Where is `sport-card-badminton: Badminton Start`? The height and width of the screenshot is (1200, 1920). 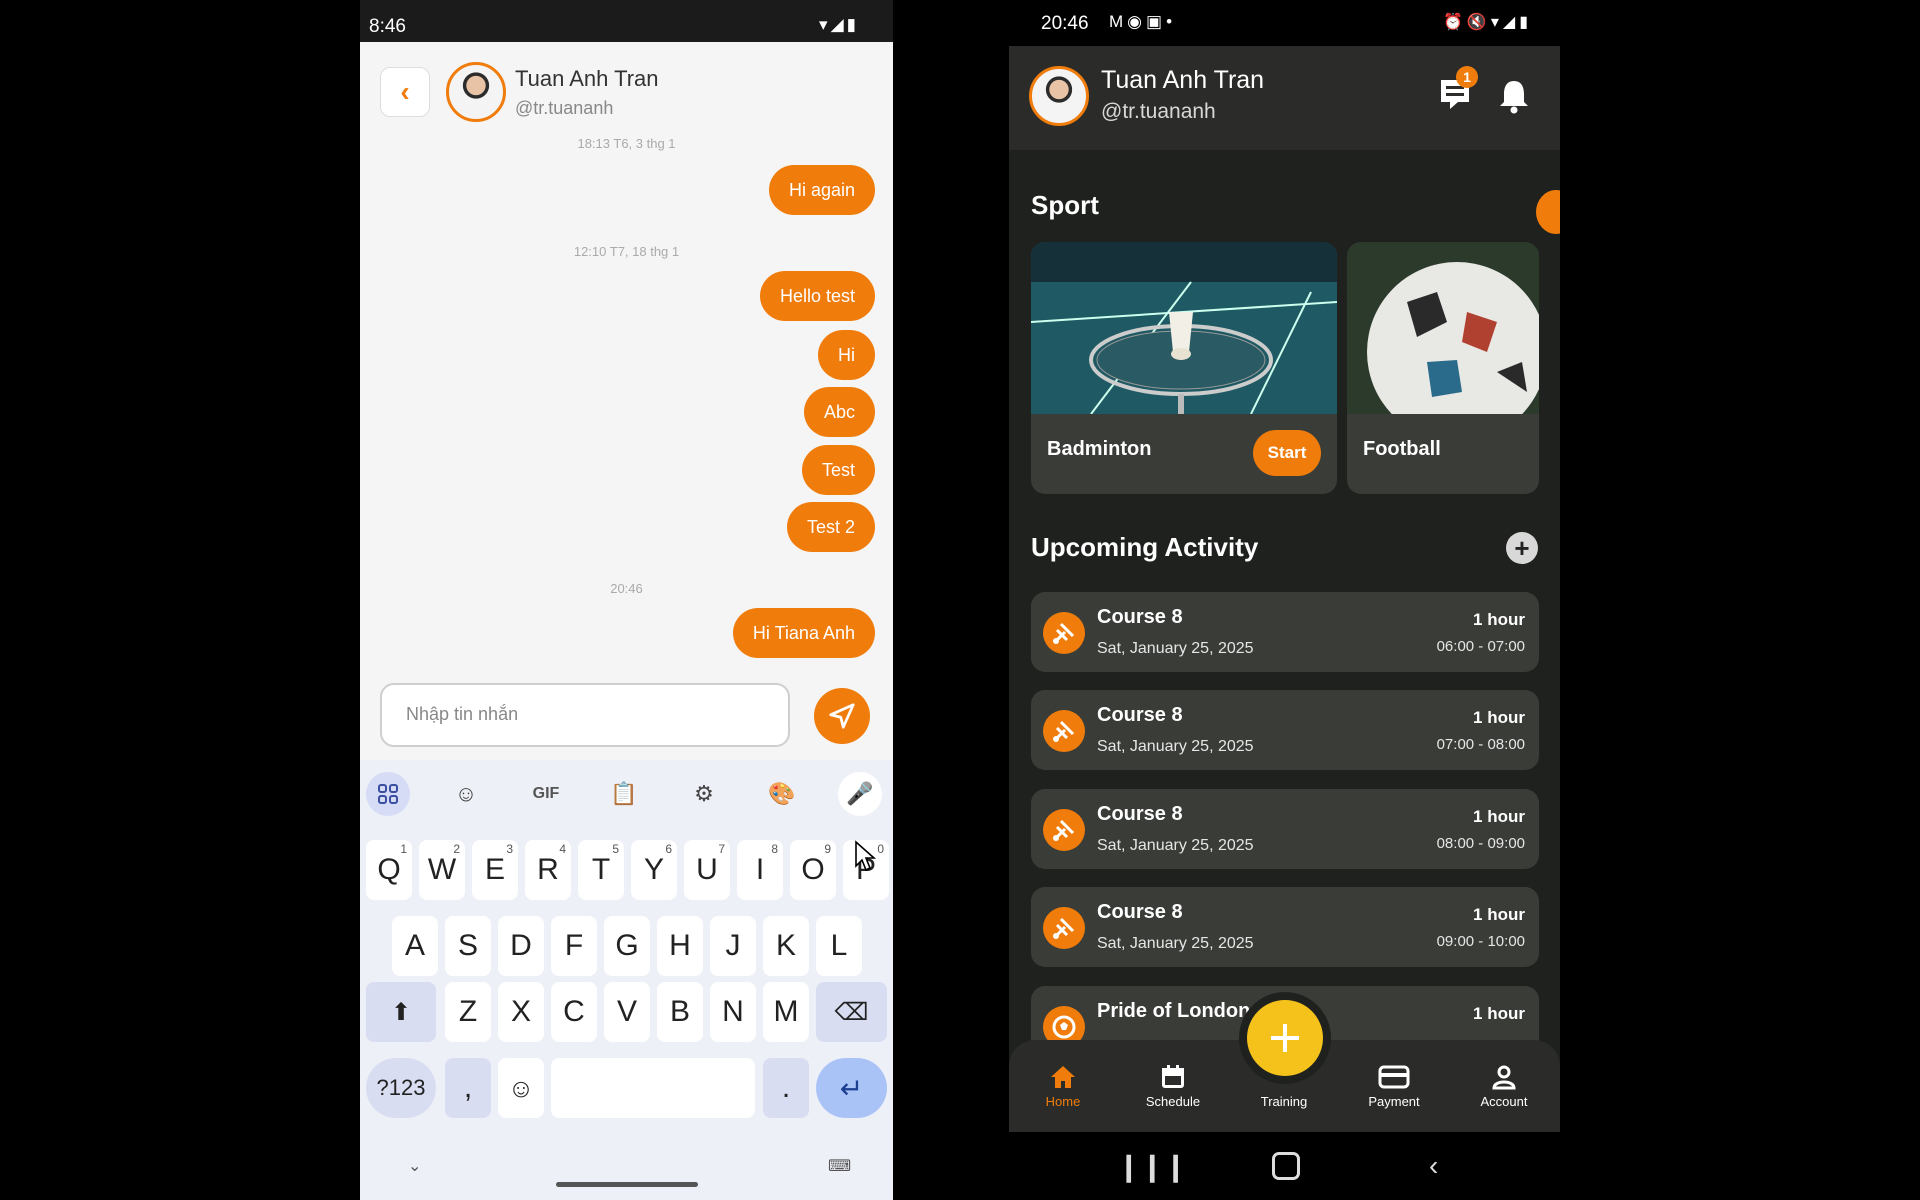 sport-card-badminton: Badminton Start is located at coordinates (1184, 368).